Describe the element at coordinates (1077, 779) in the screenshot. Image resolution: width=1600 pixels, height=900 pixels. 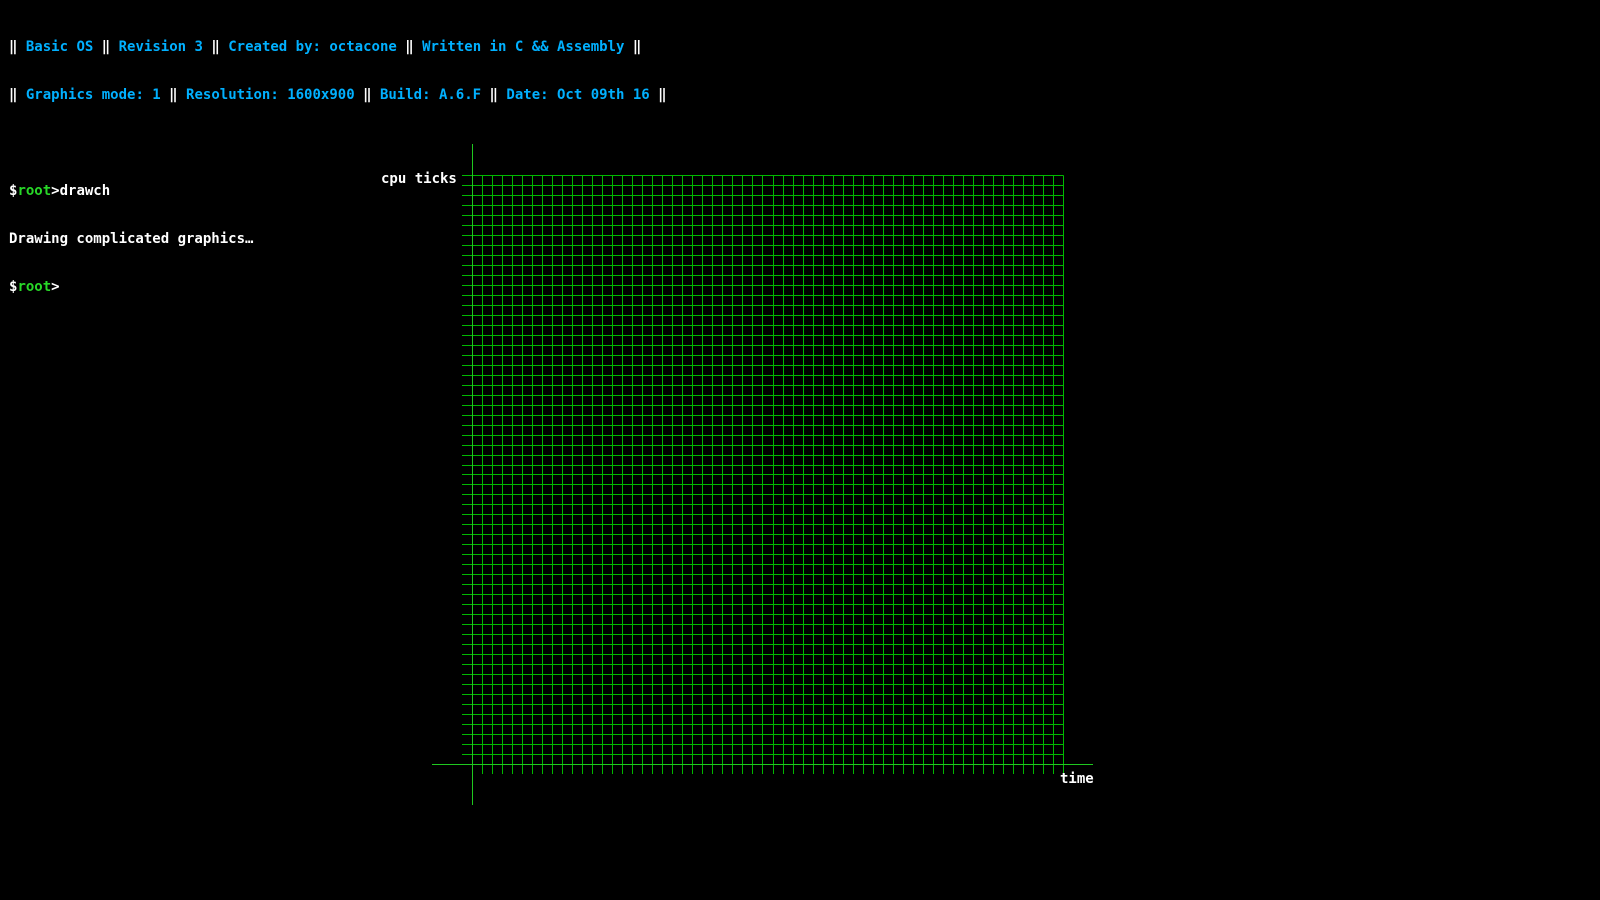
I see `x-axis-label: time` at that location.